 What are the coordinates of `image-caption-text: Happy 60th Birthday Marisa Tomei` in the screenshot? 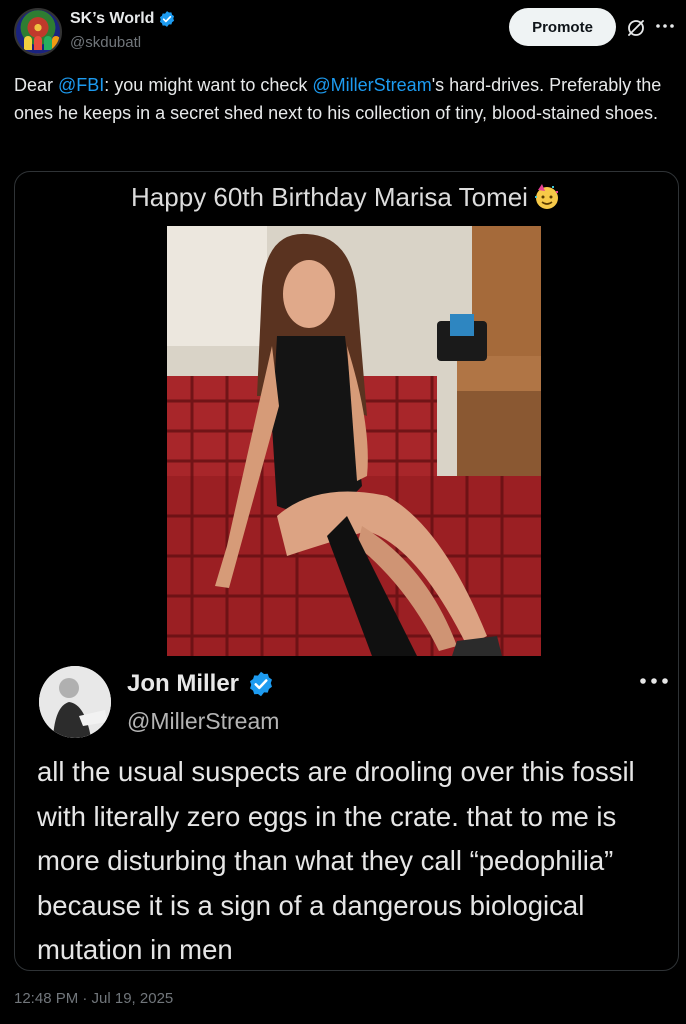 It's located at (329, 197).